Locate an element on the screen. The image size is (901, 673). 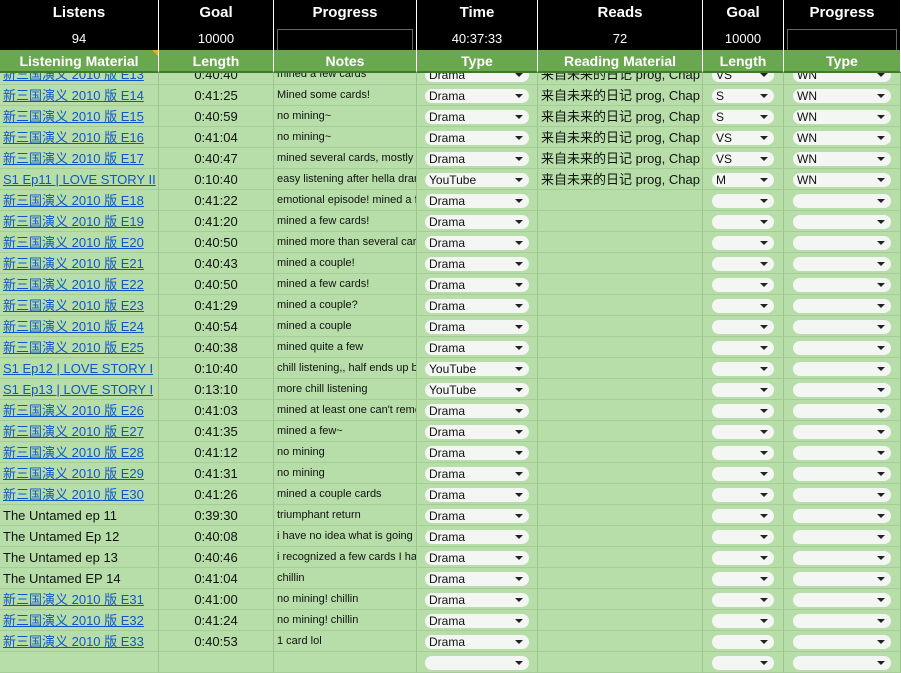
listening-material-cell: 新三国演义 2010 版 E21 is located at coordinates (79, 263).